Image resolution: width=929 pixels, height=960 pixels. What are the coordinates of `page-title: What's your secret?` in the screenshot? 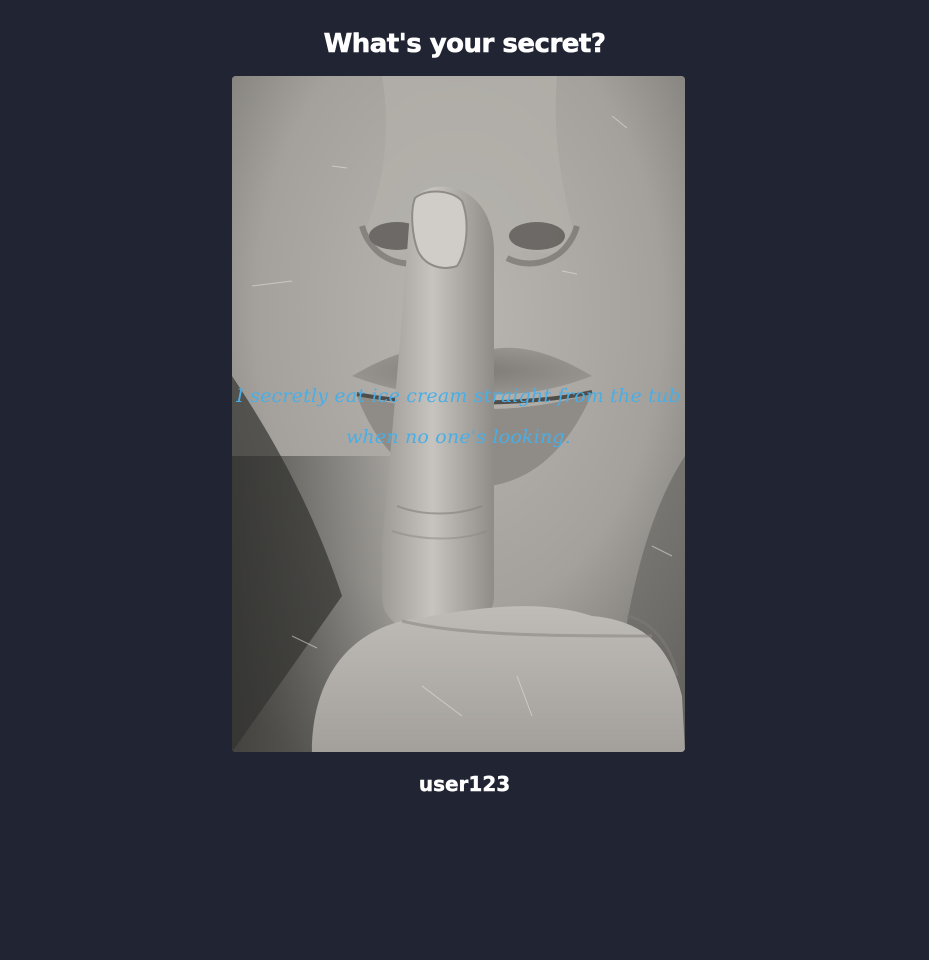 It's located at (464, 44).